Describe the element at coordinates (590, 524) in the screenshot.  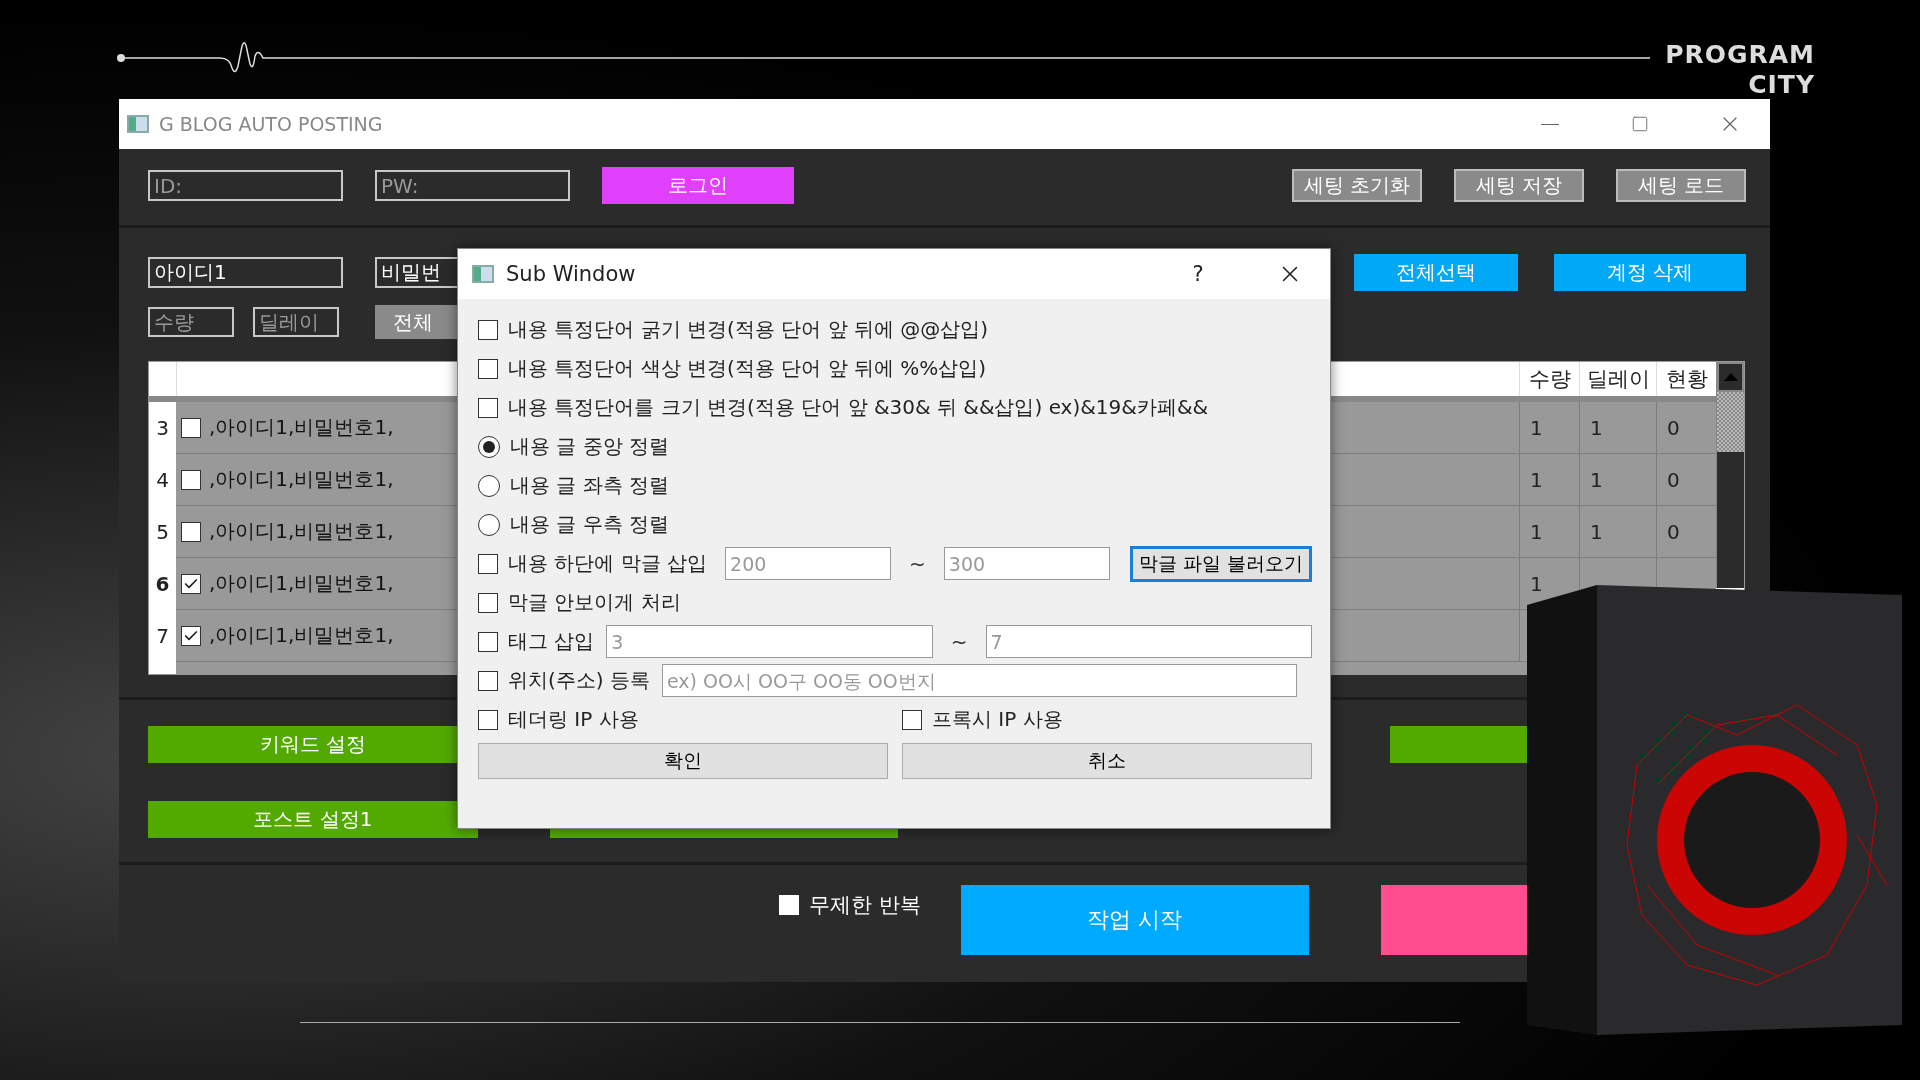
I see `option-label: 내용 글 우측 정렬` at that location.